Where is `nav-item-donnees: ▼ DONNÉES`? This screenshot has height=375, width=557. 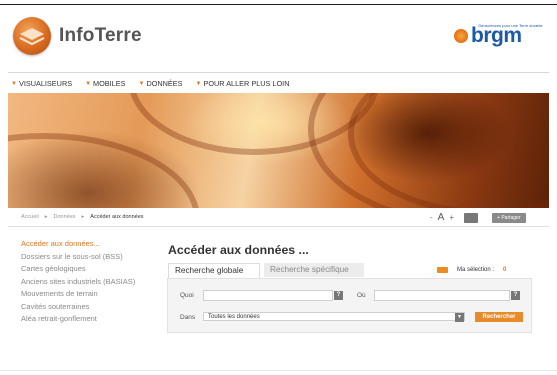
nav-item-donnees: ▼ DONNÉES is located at coordinates (160, 83).